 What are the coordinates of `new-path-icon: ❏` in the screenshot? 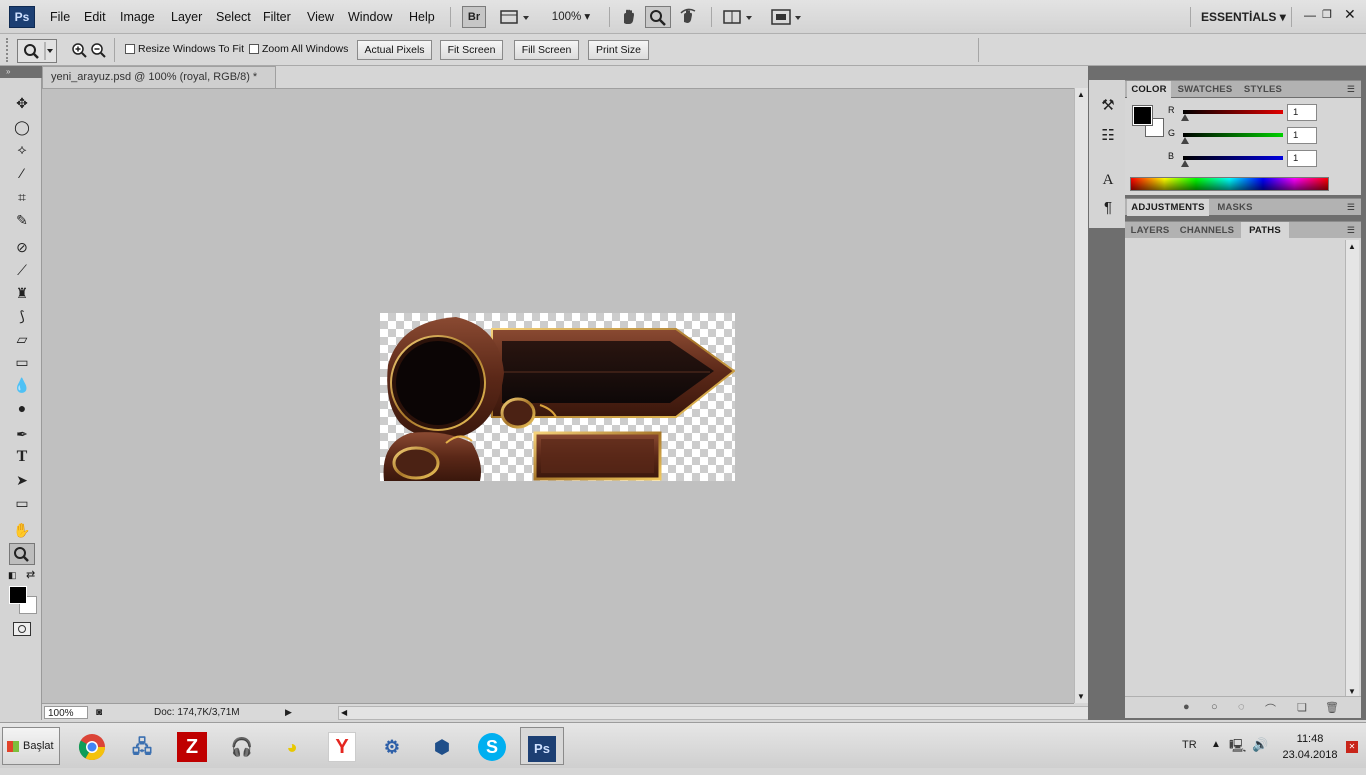 It's located at (1302, 707).